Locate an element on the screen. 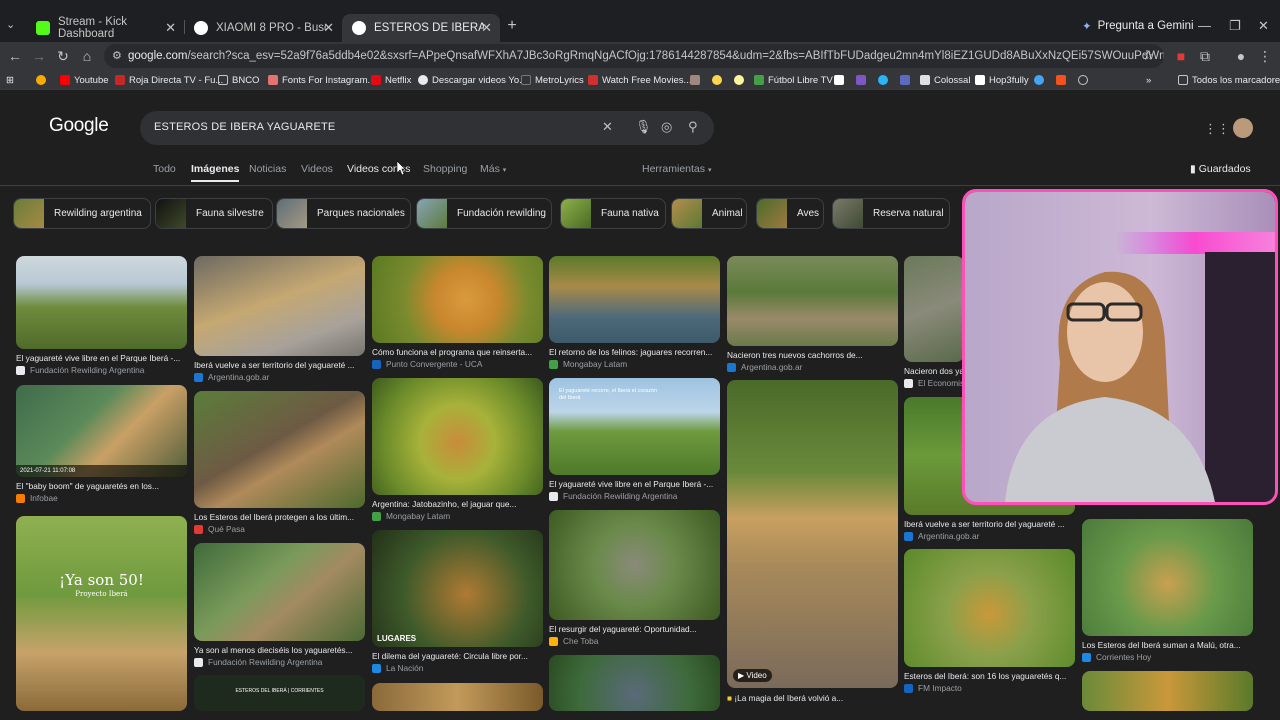  result-thumbnail: LUGARES is located at coordinates (457, 588).